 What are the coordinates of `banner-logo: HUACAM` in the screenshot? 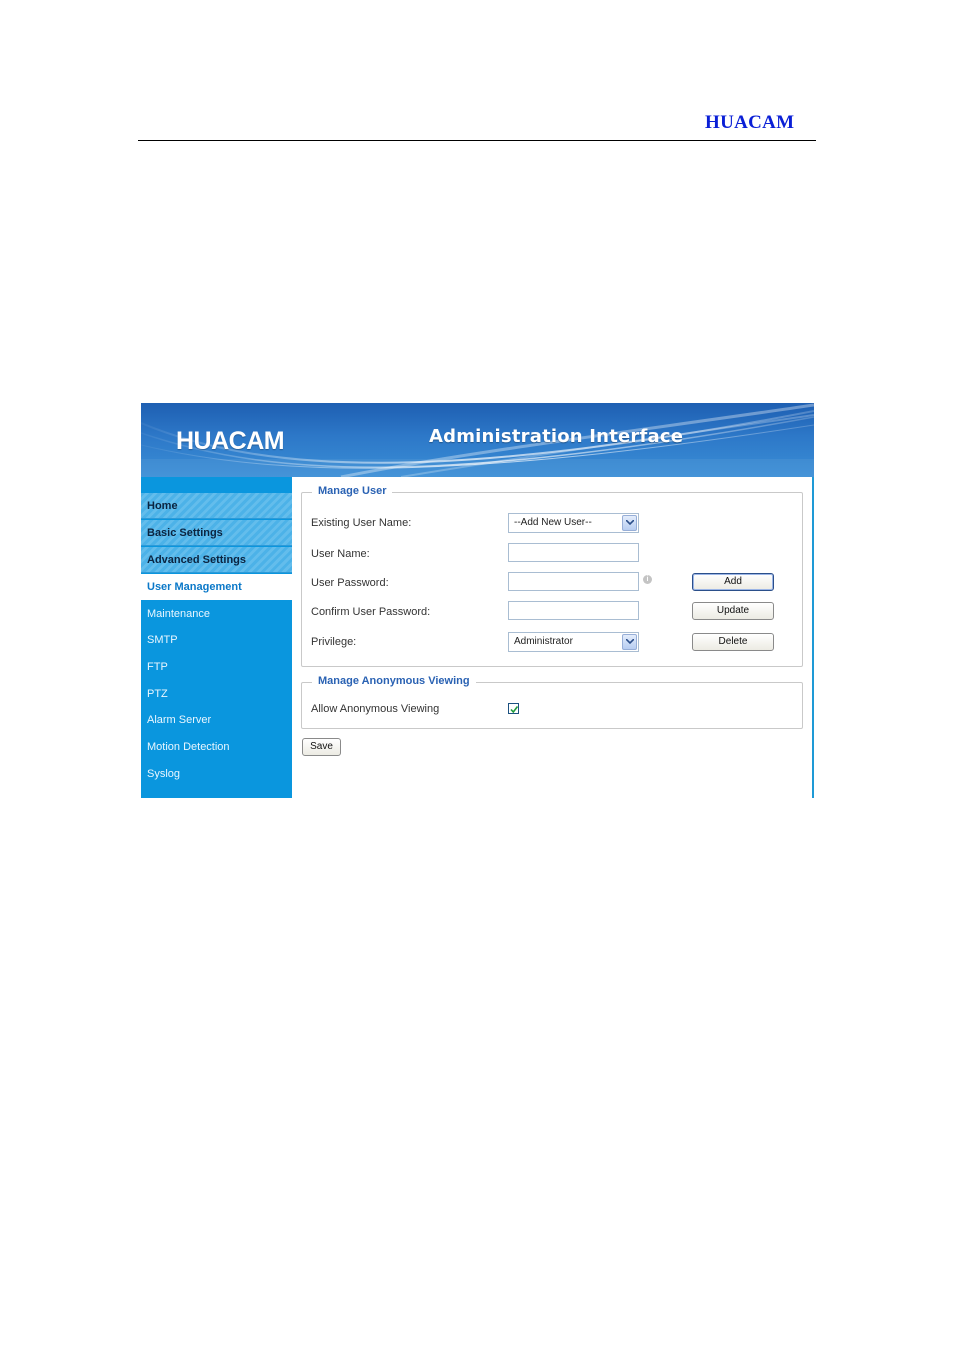 It's located at (230, 441).